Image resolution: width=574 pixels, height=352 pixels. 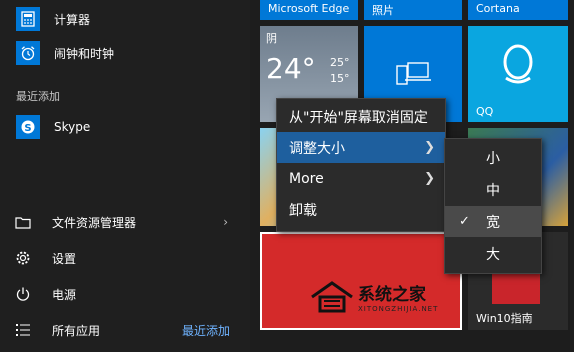 I want to click on size-large-item: 大, so click(x=493, y=253).